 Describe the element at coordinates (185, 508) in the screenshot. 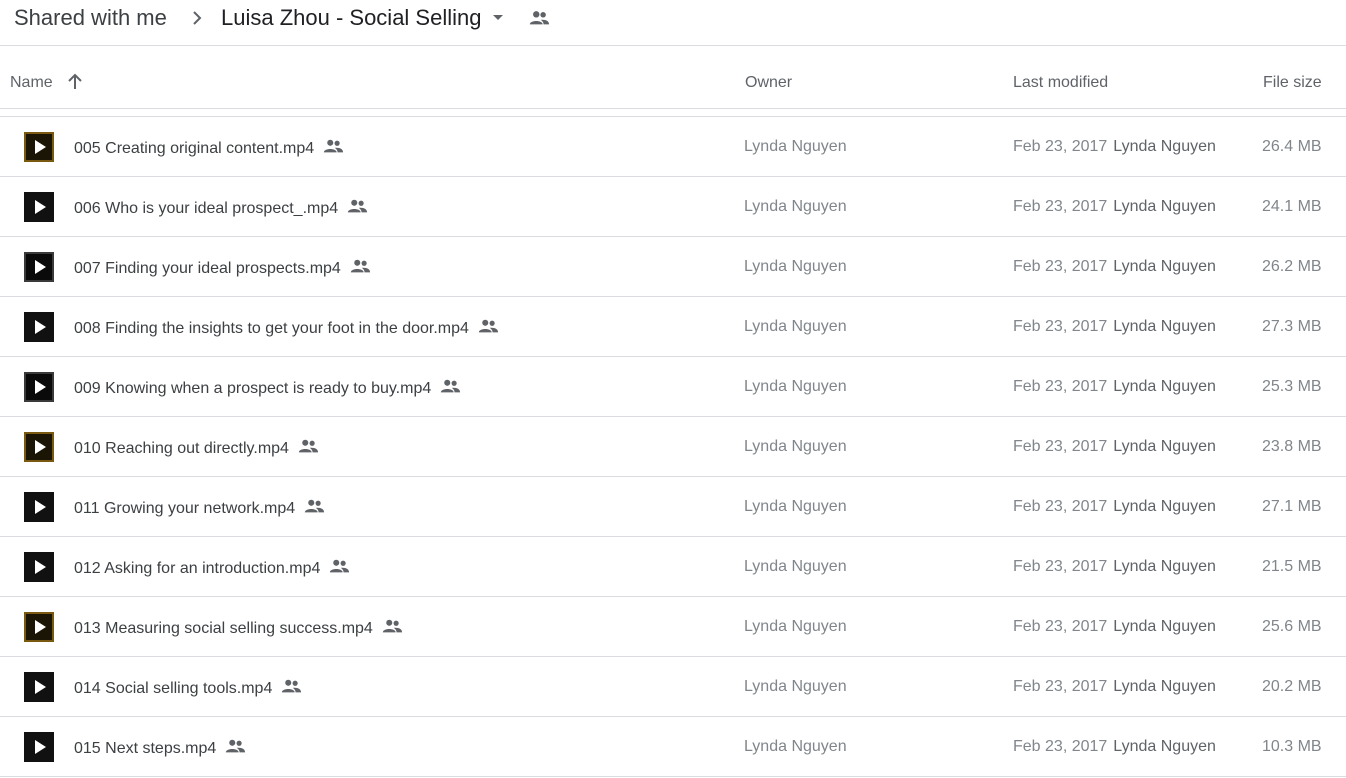

I see `file-name-text: 011 Growing your network.mp4` at that location.